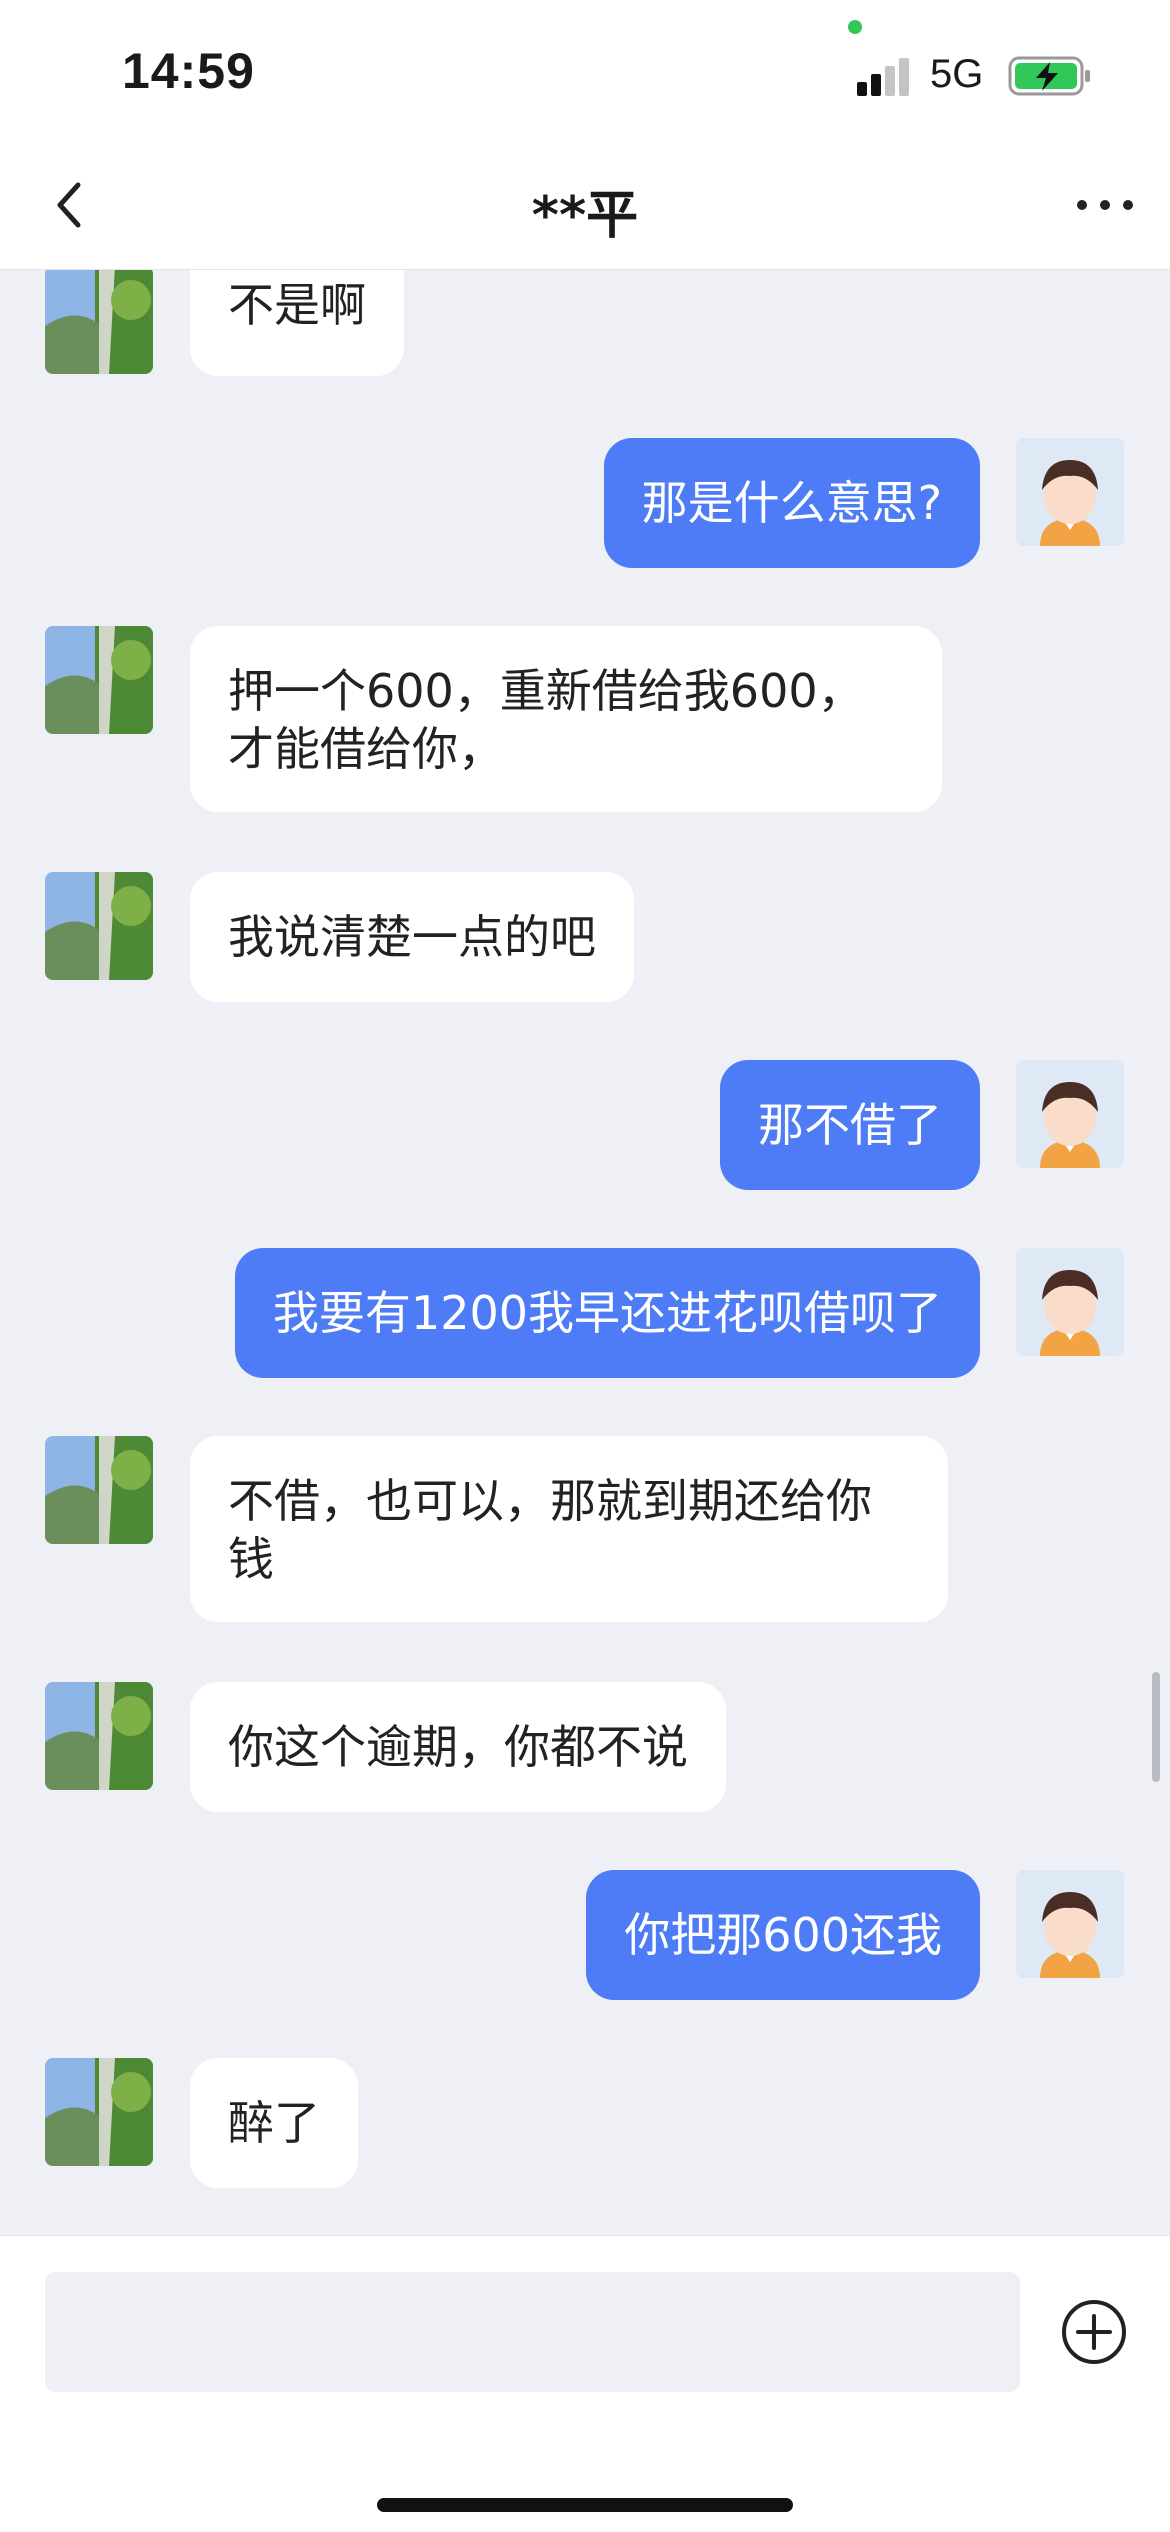 Image resolution: width=1170 pixels, height=2532 pixels. Describe the element at coordinates (297, 323) in the screenshot. I see `incoming-message-bubble: 不是啊` at that location.